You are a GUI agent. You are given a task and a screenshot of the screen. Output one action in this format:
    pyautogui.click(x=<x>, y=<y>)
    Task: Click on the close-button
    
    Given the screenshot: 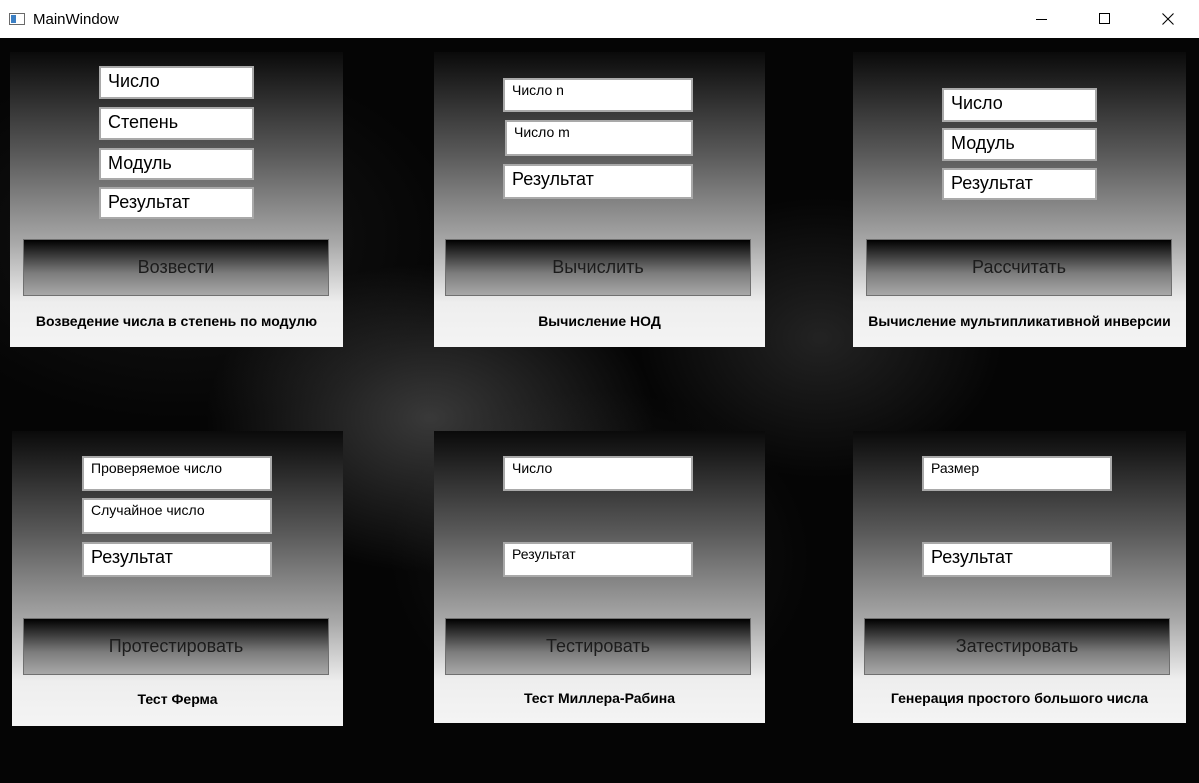 What is the action you would take?
    pyautogui.click(x=1167, y=19)
    